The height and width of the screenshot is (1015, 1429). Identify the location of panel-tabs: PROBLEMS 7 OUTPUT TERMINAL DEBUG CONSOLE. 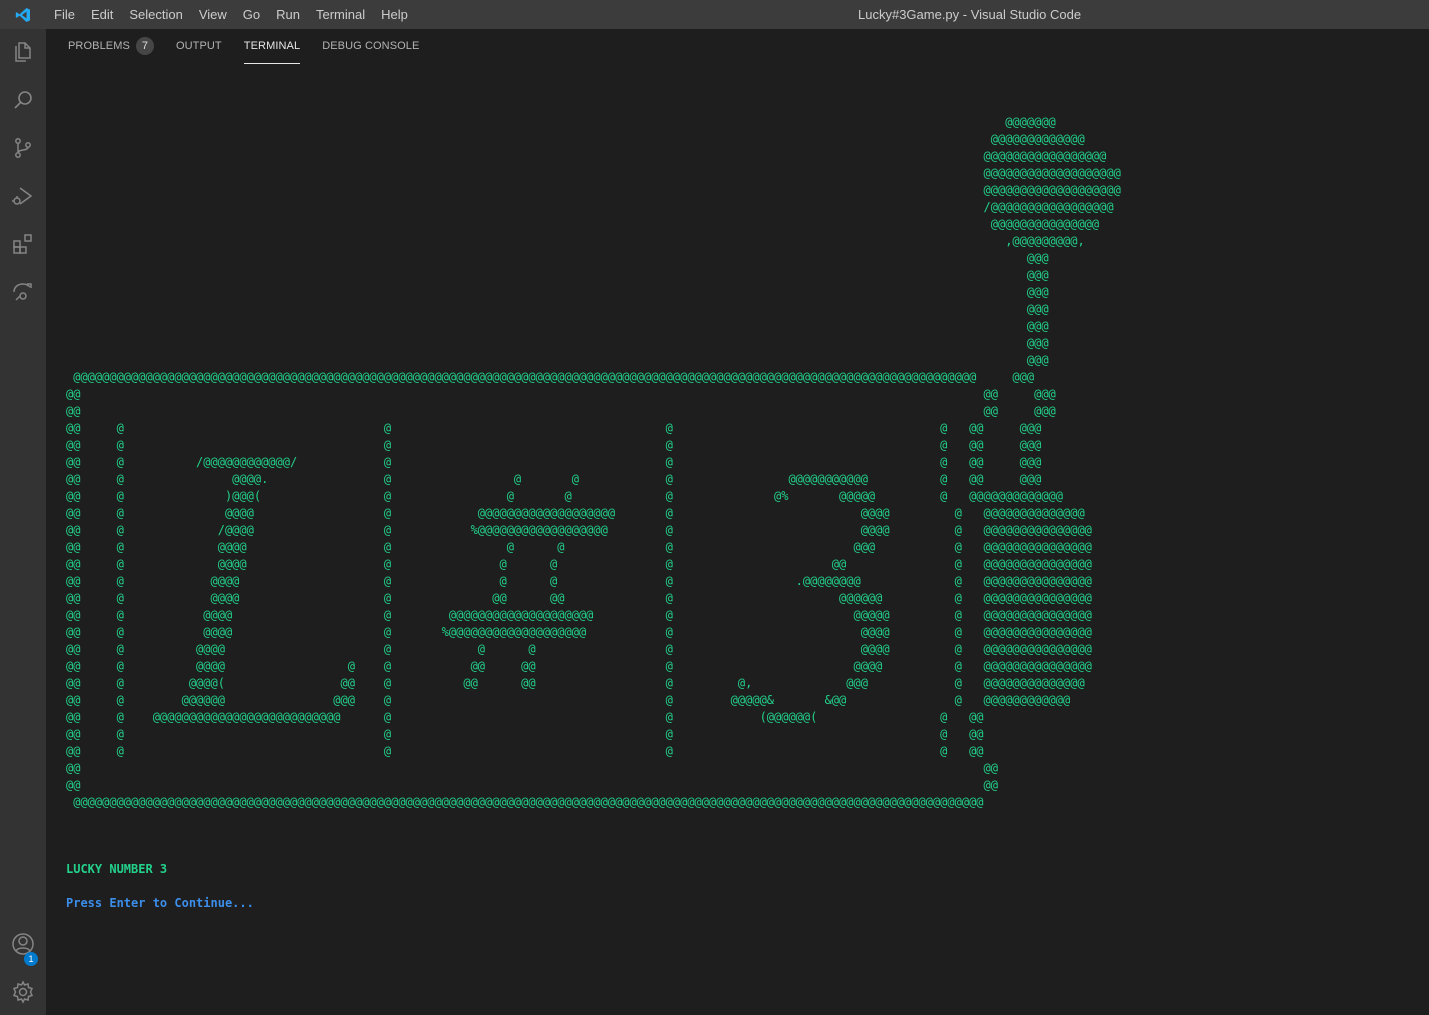
(737, 47).